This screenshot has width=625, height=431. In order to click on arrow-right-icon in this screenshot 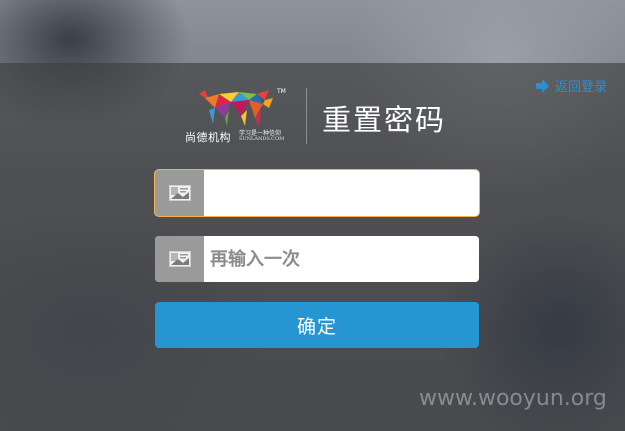, I will do `click(542, 85)`.